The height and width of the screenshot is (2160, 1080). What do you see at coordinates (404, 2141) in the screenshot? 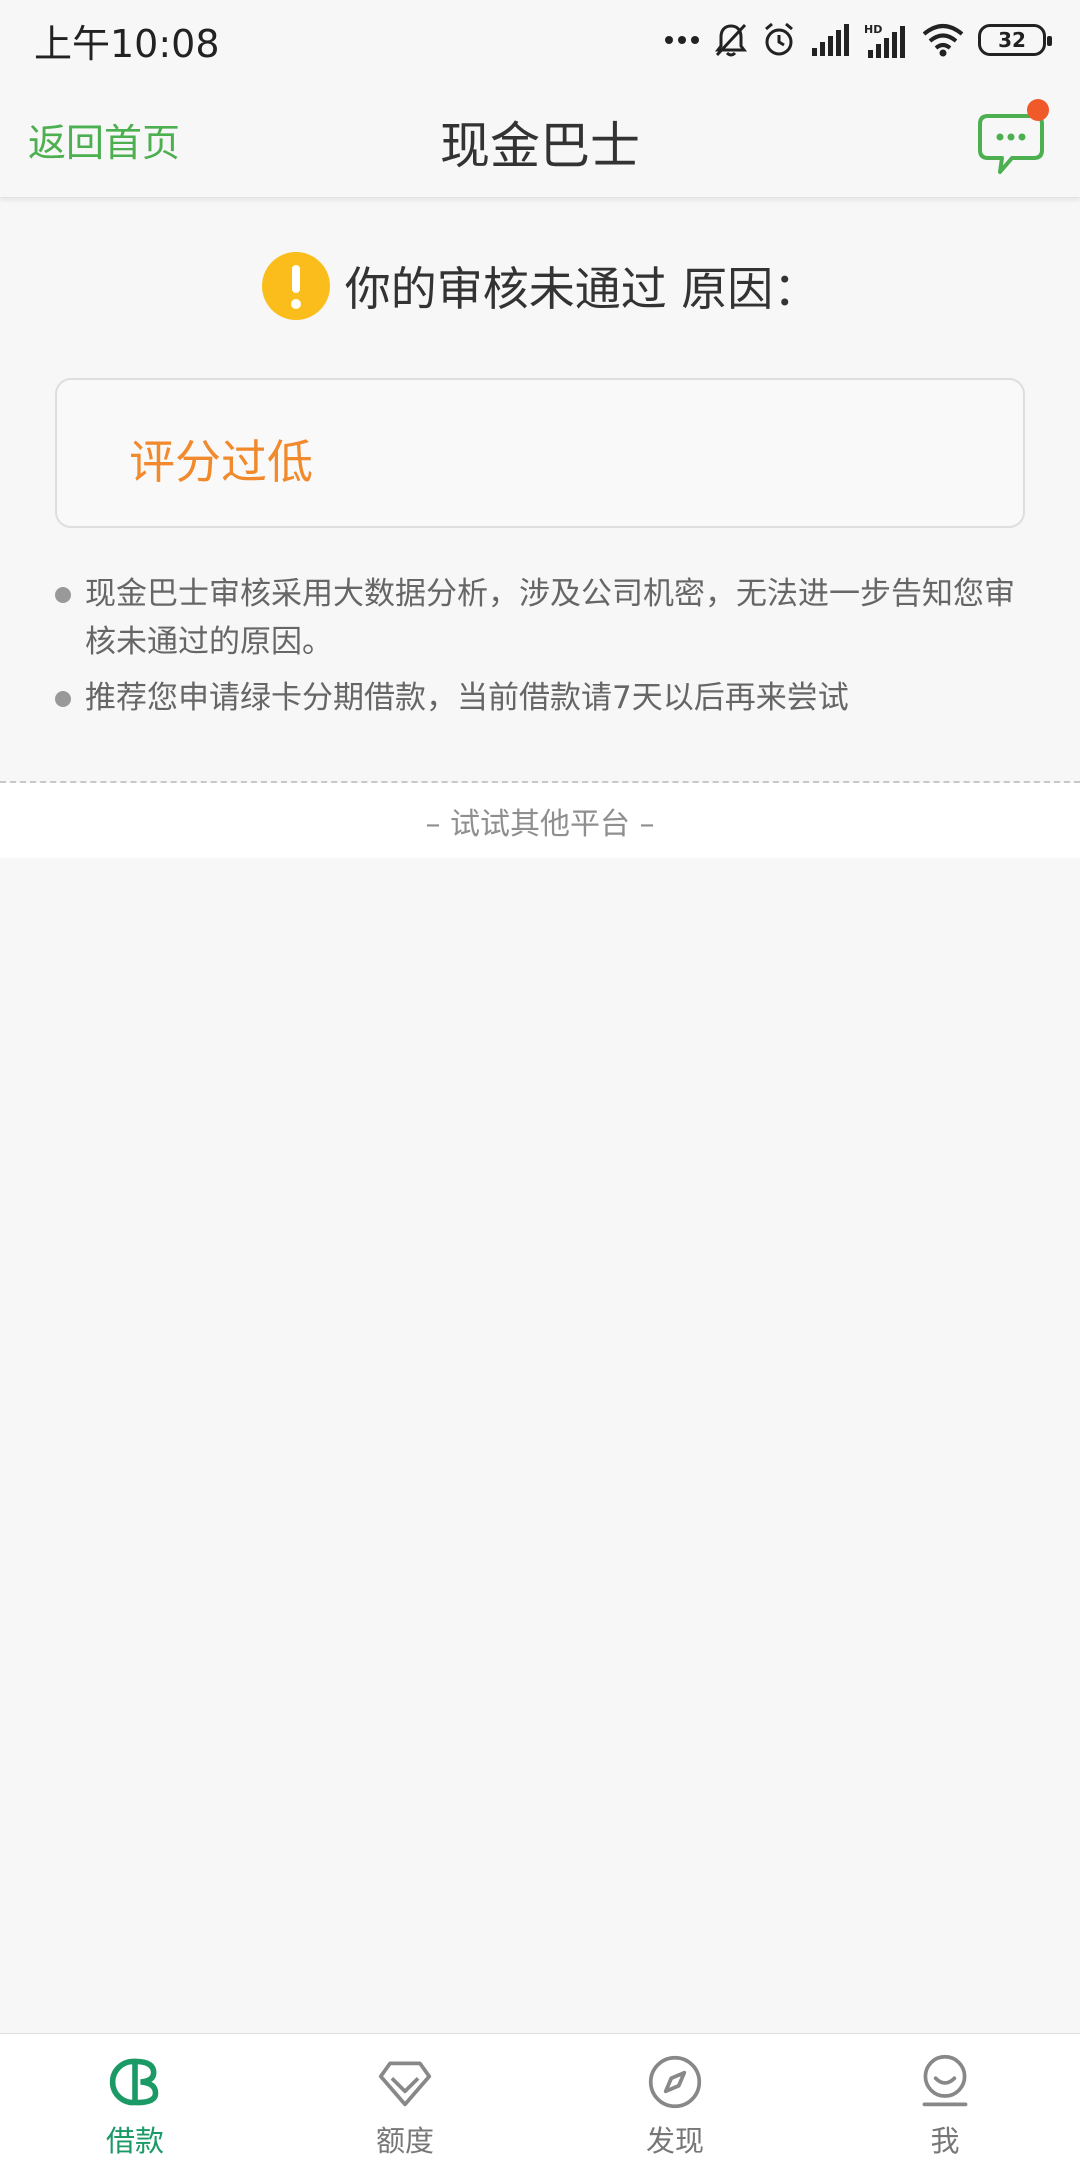
I see `tab-label: 额度` at bounding box center [404, 2141].